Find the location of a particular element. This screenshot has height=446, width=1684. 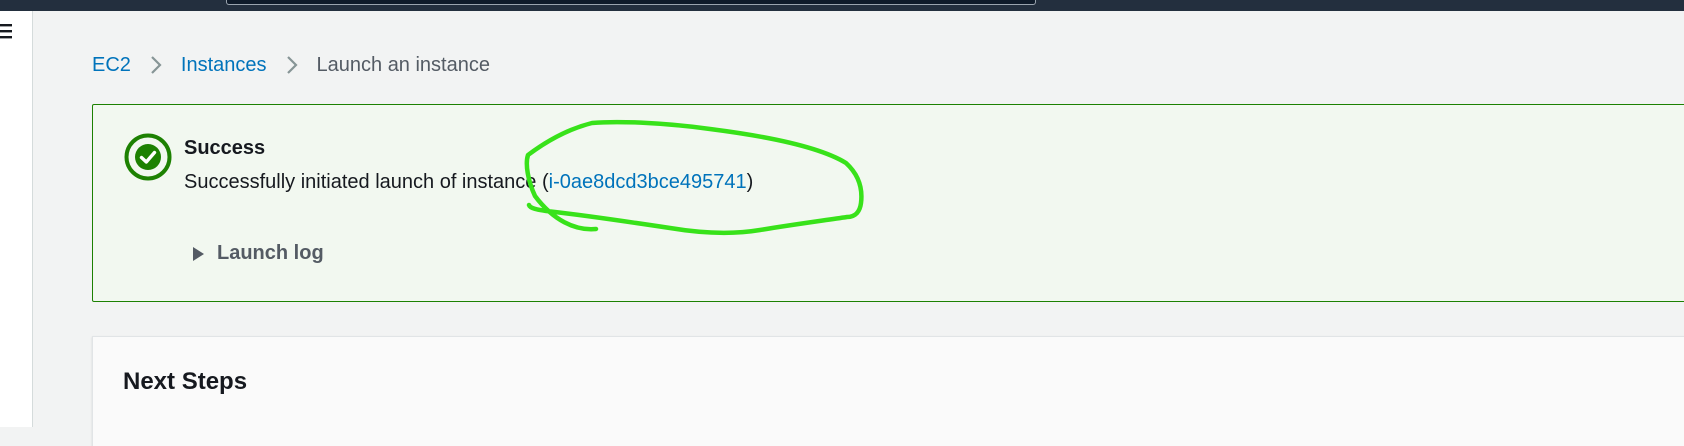

breadcrumb-instances: Instances is located at coordinates (224, 65).